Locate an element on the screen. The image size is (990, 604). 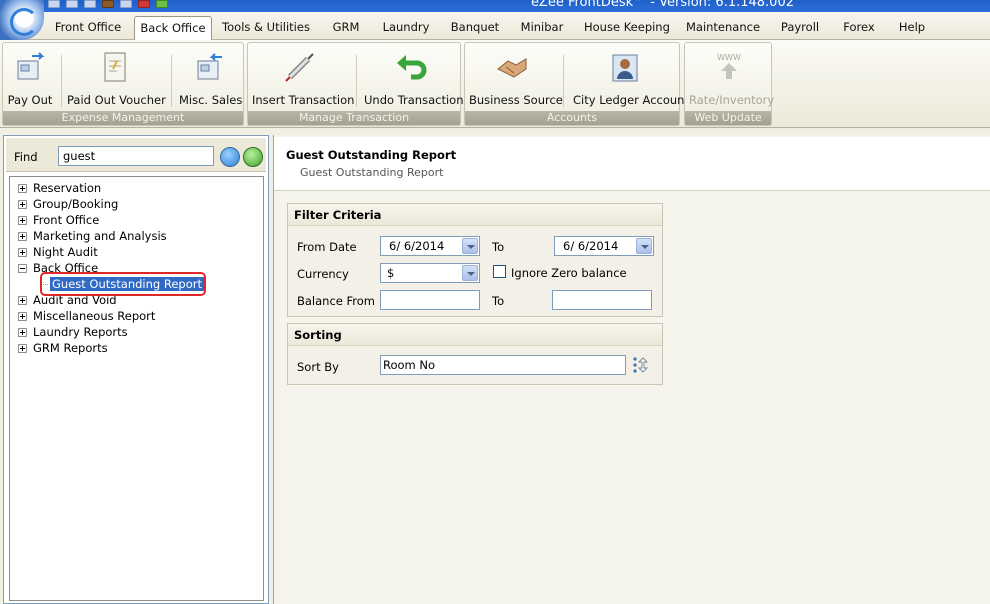
find-bar: Find is located at coordinates (136, 155).